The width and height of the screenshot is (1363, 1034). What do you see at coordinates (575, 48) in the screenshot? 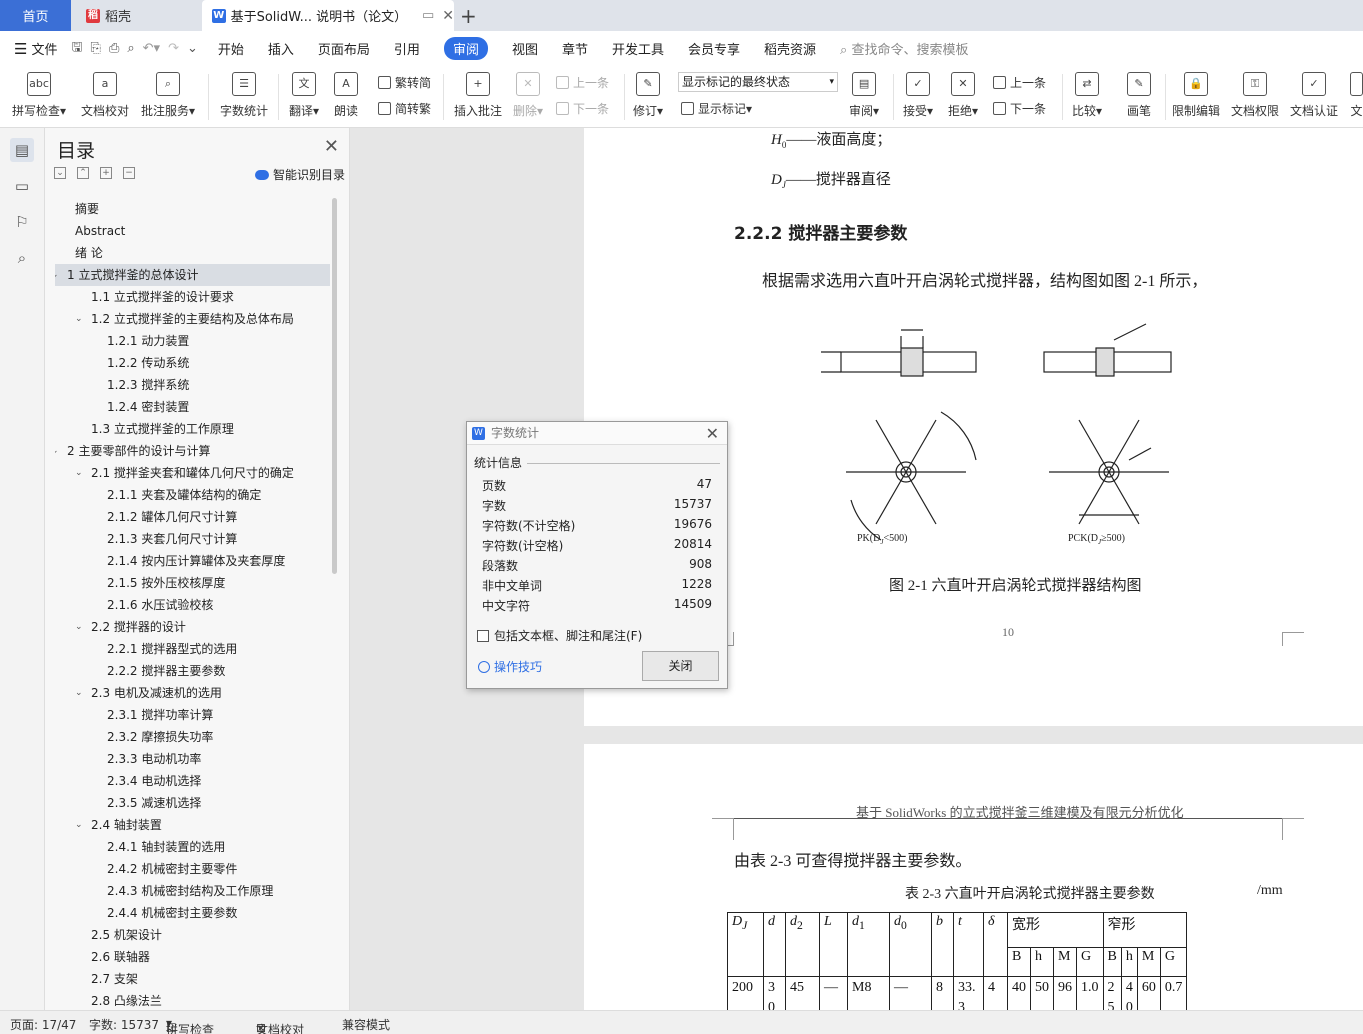
I see `menu-section: 章节` at bounding box center [575, 48].